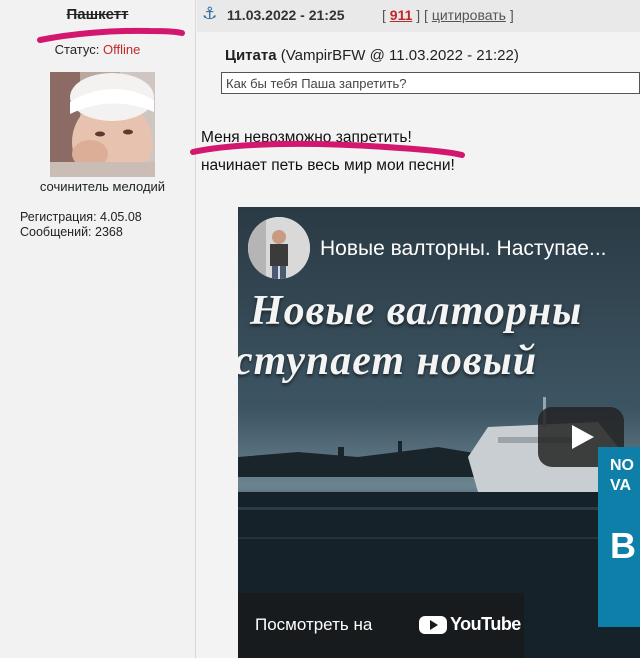 The image size is (640, 658). I want to click on baby-photo, so click(102, 124).